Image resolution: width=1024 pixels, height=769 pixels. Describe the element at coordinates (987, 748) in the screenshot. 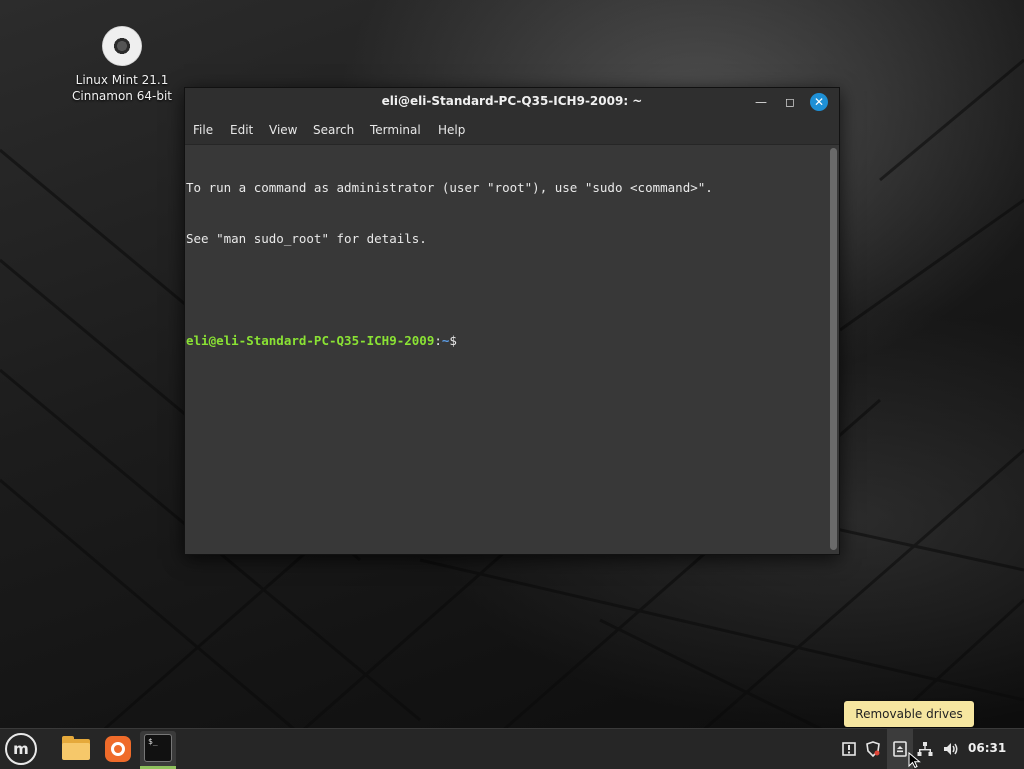

I see `clock: 06:31` at that location.